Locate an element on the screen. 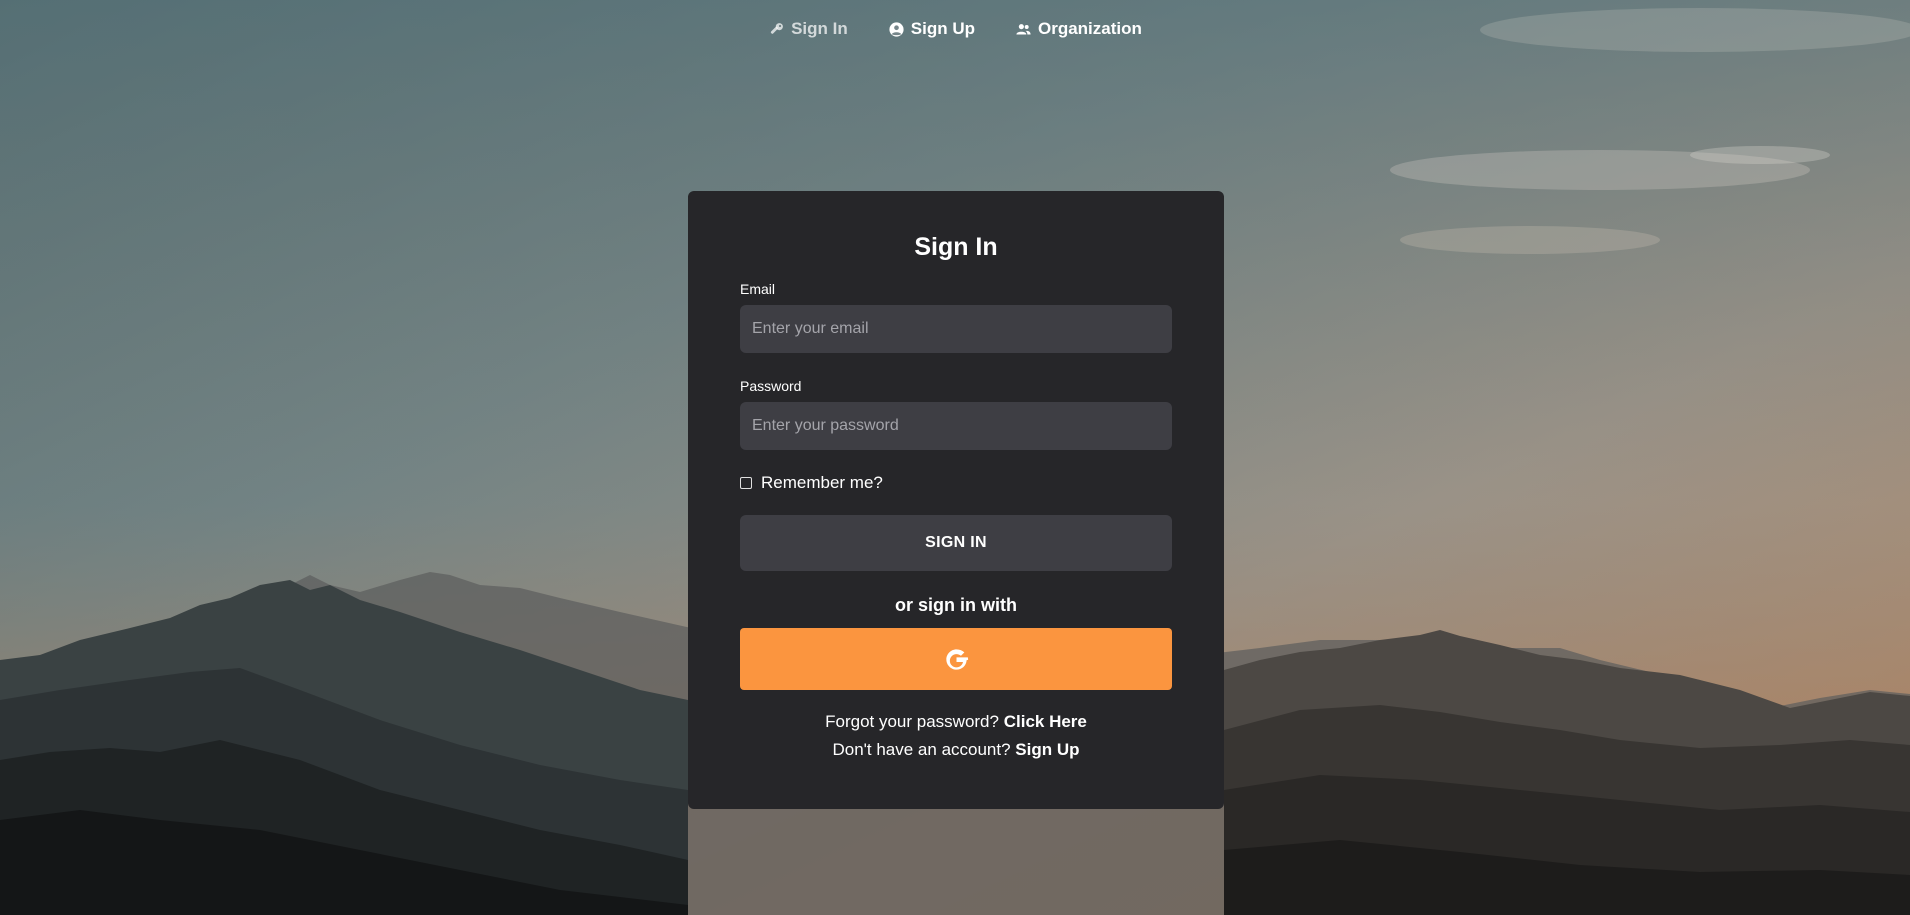  nav-sign-in-label: Sign In is located at coordinates (819, 28).